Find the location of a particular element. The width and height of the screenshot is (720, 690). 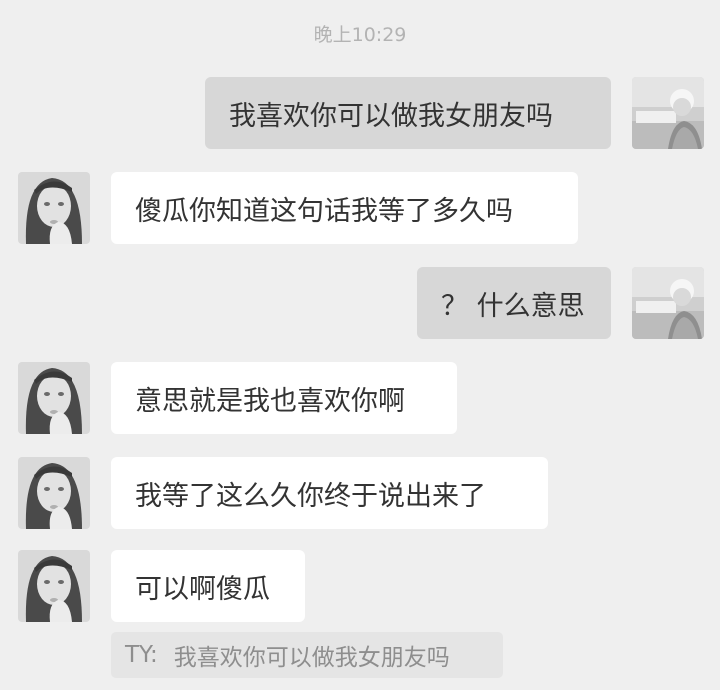

message-bubble-sent: ？ 什么意思 is located at coordinates (514, 303).